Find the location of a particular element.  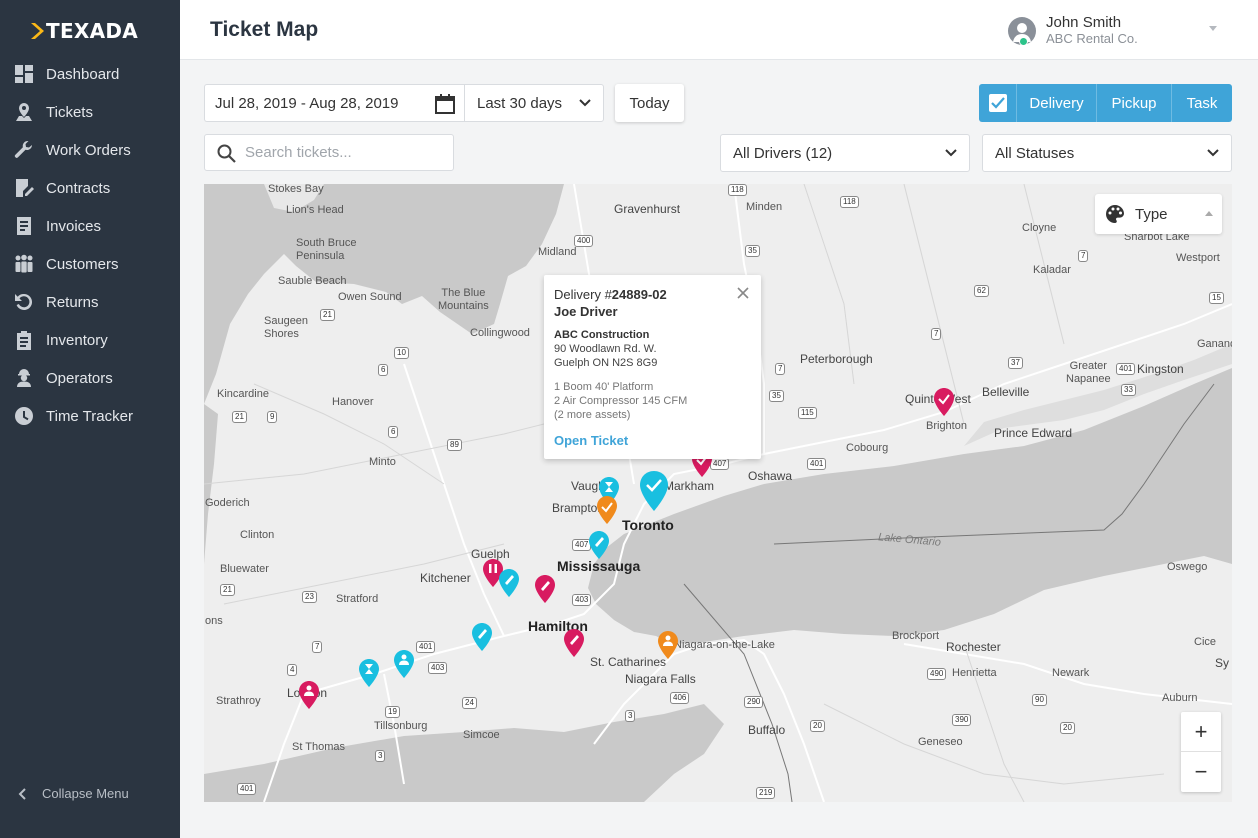

map-label: Simcoe is located at coordinates (481, 735).